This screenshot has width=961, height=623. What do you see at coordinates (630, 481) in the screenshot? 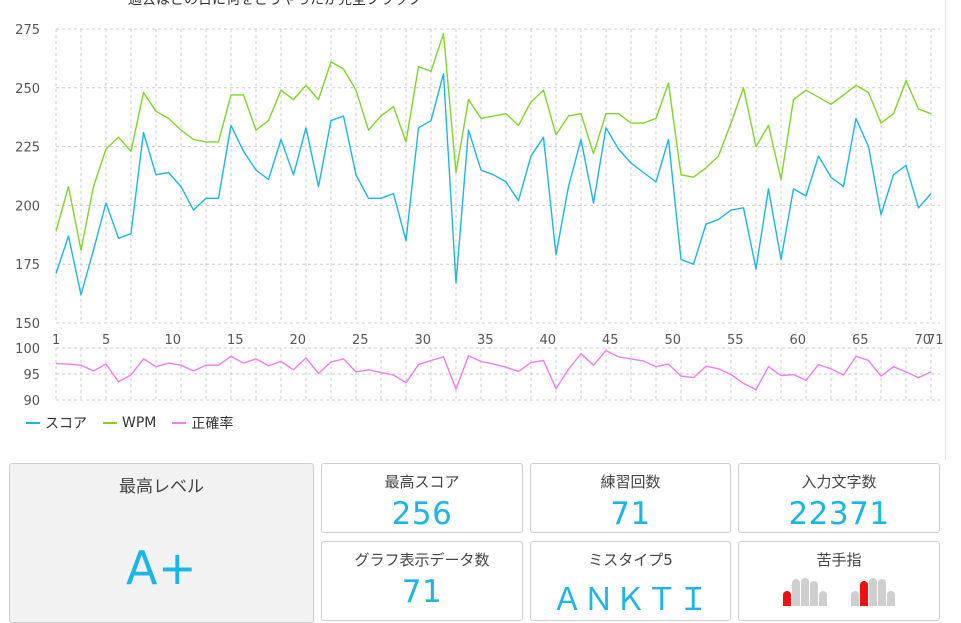
I see `practice-count-label: 練習回数` at bounding box center [630, 481].